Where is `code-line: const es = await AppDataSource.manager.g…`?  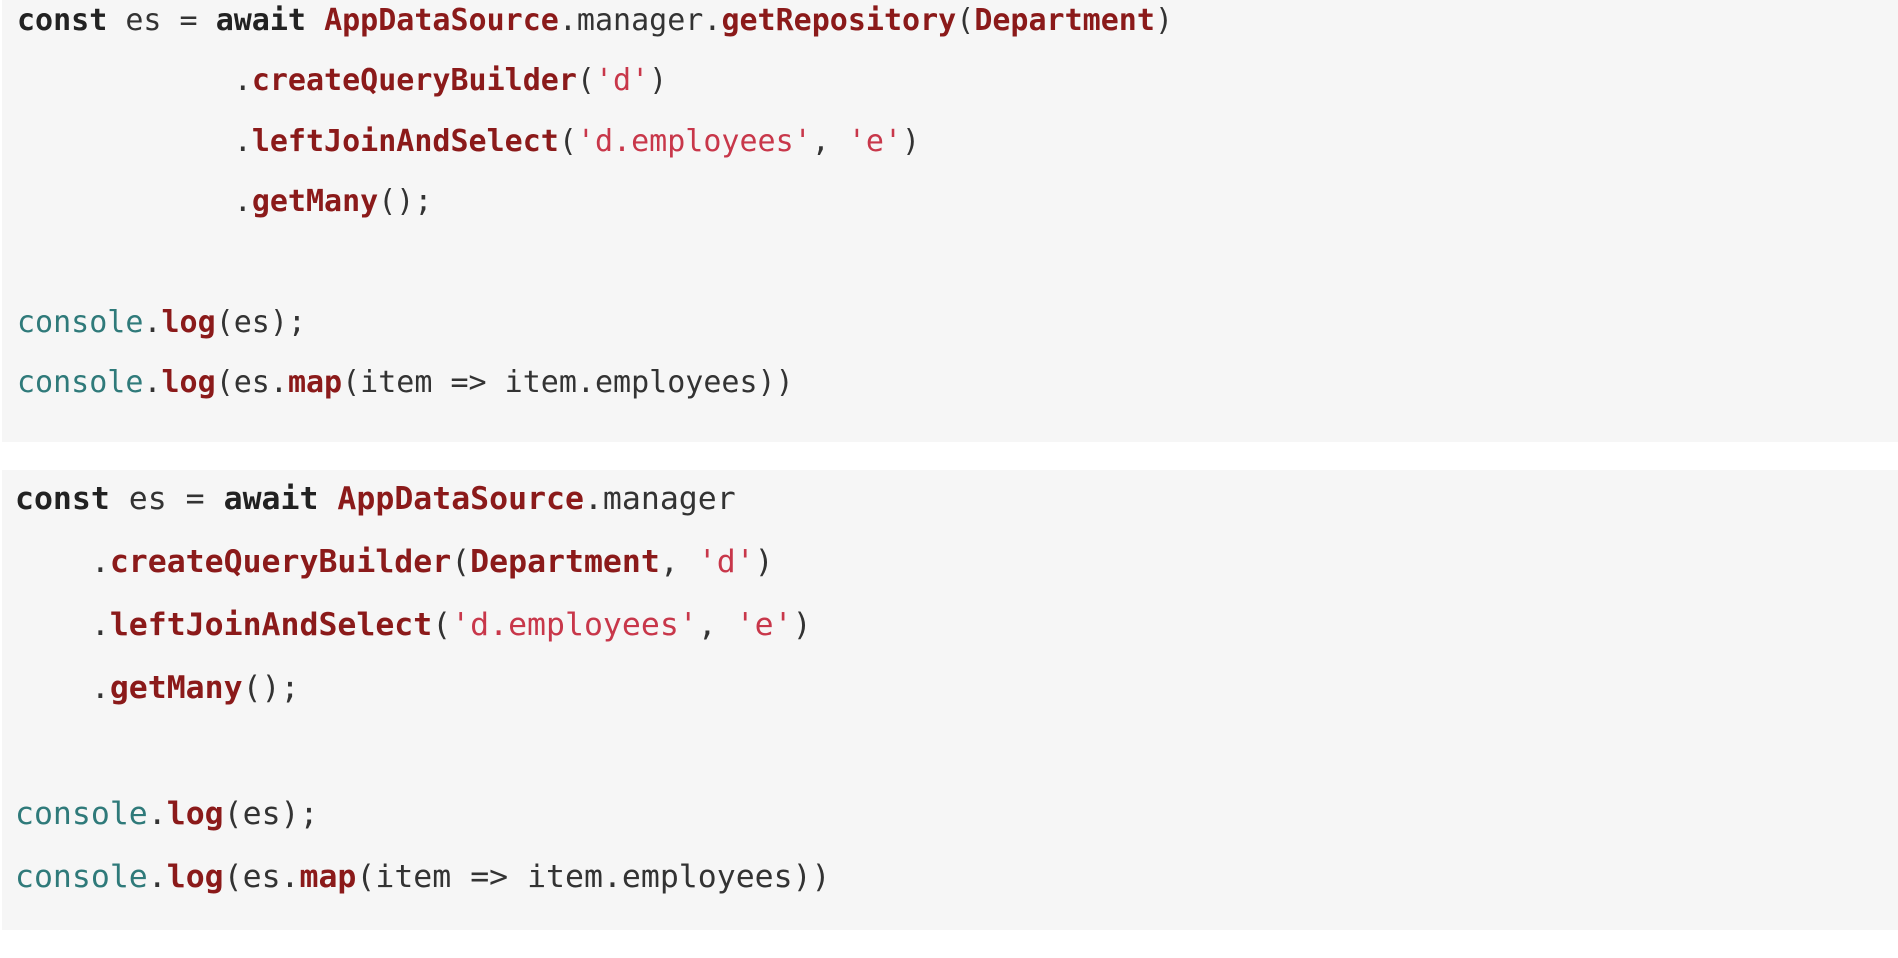
code-line: const es = await AppDataSource.manager.g… is located at coordinates (595, 21).